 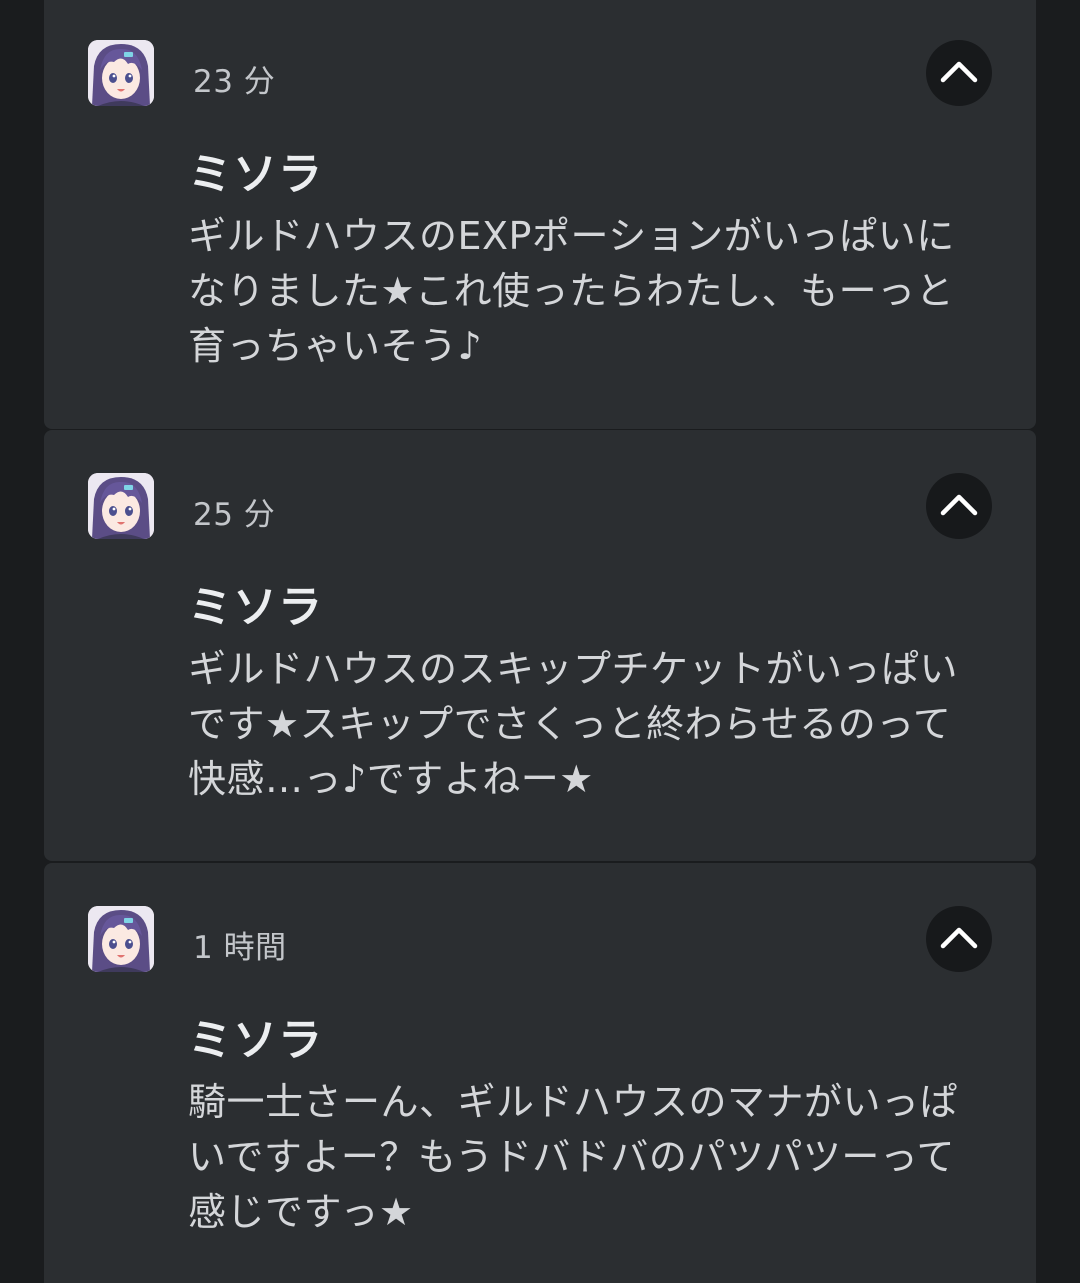 I want to click on notification-time: 1 時間, so click(x=240, y=948).